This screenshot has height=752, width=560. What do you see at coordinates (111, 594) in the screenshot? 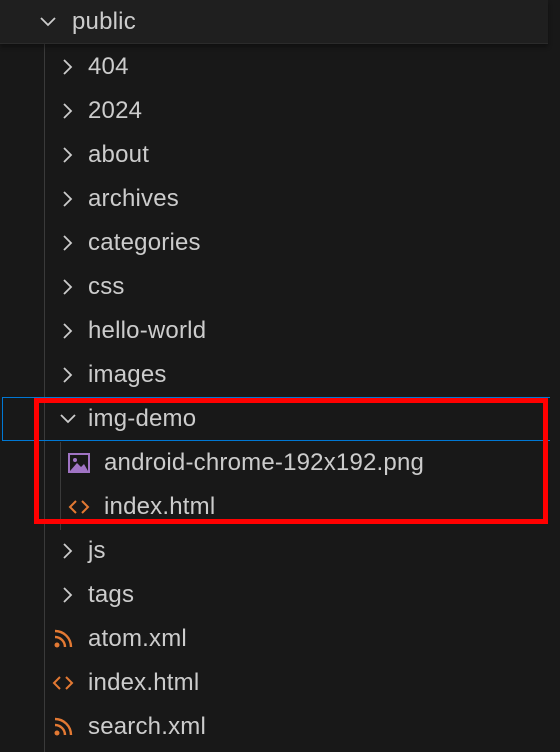
I see `folder-label: tags` at bounding box center [111, 594].